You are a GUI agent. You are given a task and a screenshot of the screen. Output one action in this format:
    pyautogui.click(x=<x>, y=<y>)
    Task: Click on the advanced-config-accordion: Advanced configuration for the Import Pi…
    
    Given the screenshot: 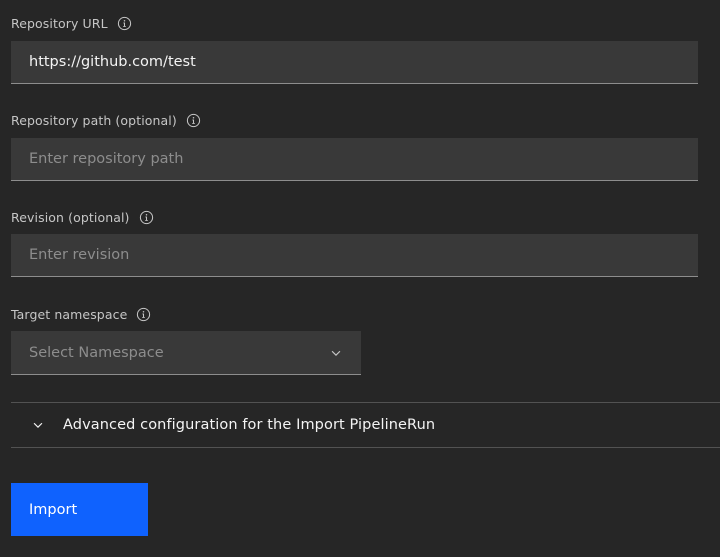 What is the action you would take?
    pyautogui.click(x=365, y=425)
    